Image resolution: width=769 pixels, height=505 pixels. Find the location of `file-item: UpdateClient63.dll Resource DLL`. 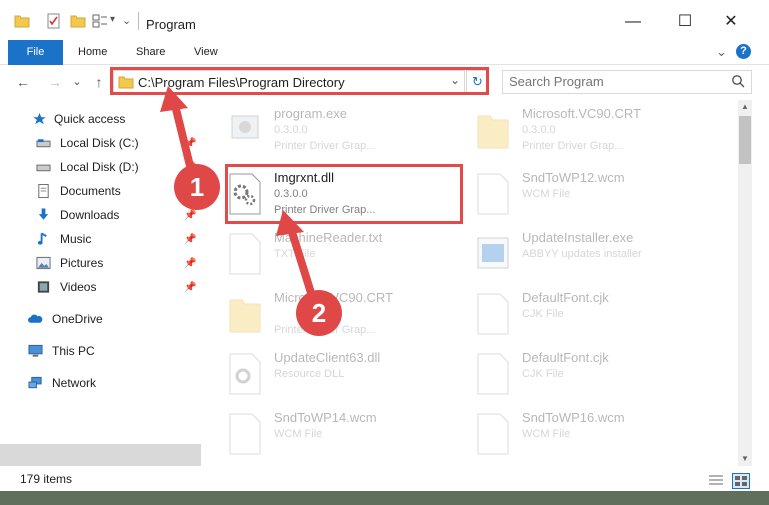

file-item: UpdateClient63.dll Resource DLL is located at coordinates (330, 372).